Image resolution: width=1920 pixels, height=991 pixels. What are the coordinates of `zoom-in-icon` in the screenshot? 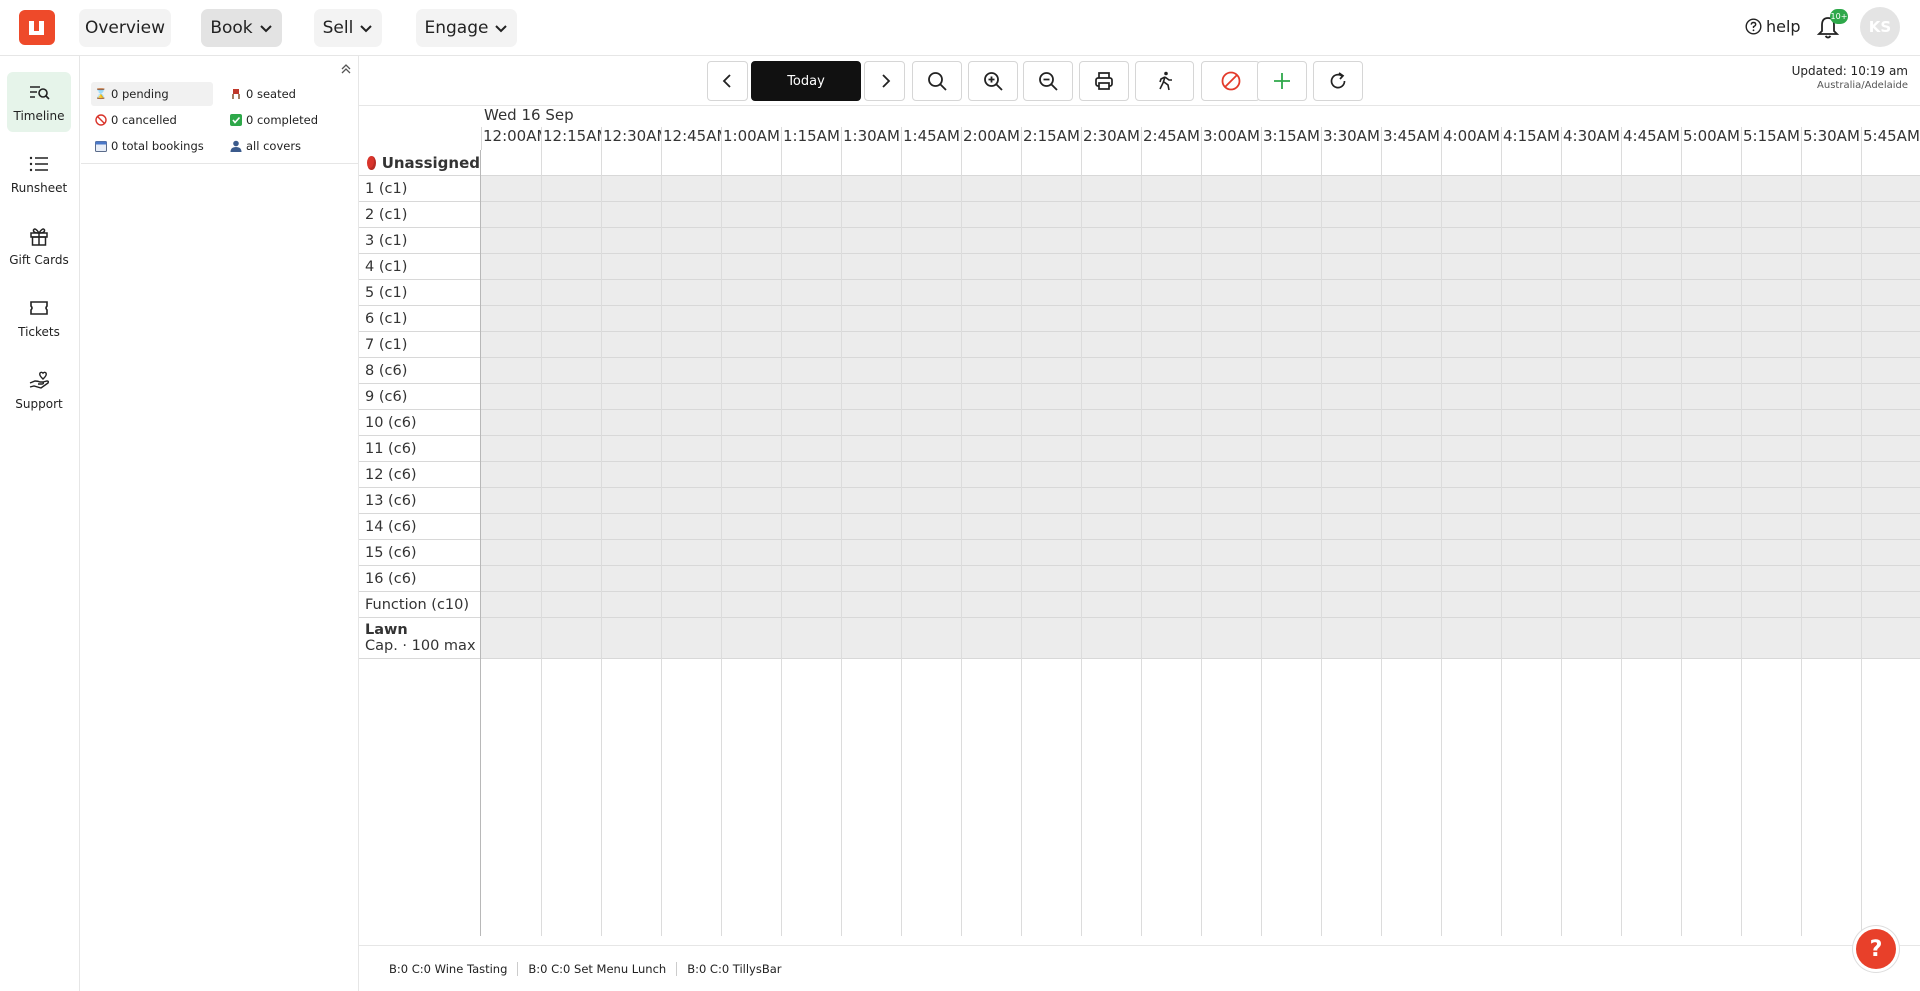 It's located at (993, 81).